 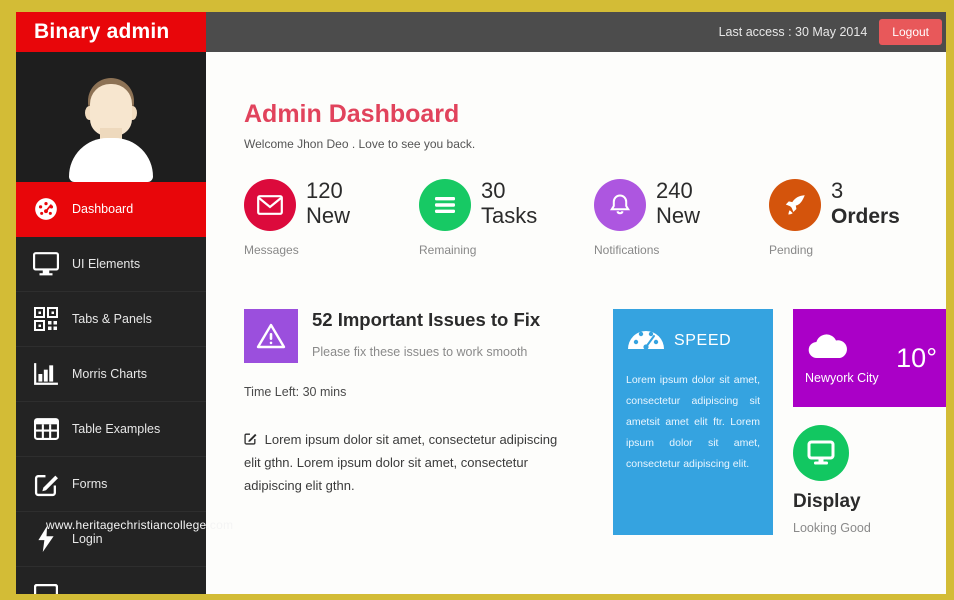 I want to click on stat-value: 3 Orders, so click(x=865, y=203).